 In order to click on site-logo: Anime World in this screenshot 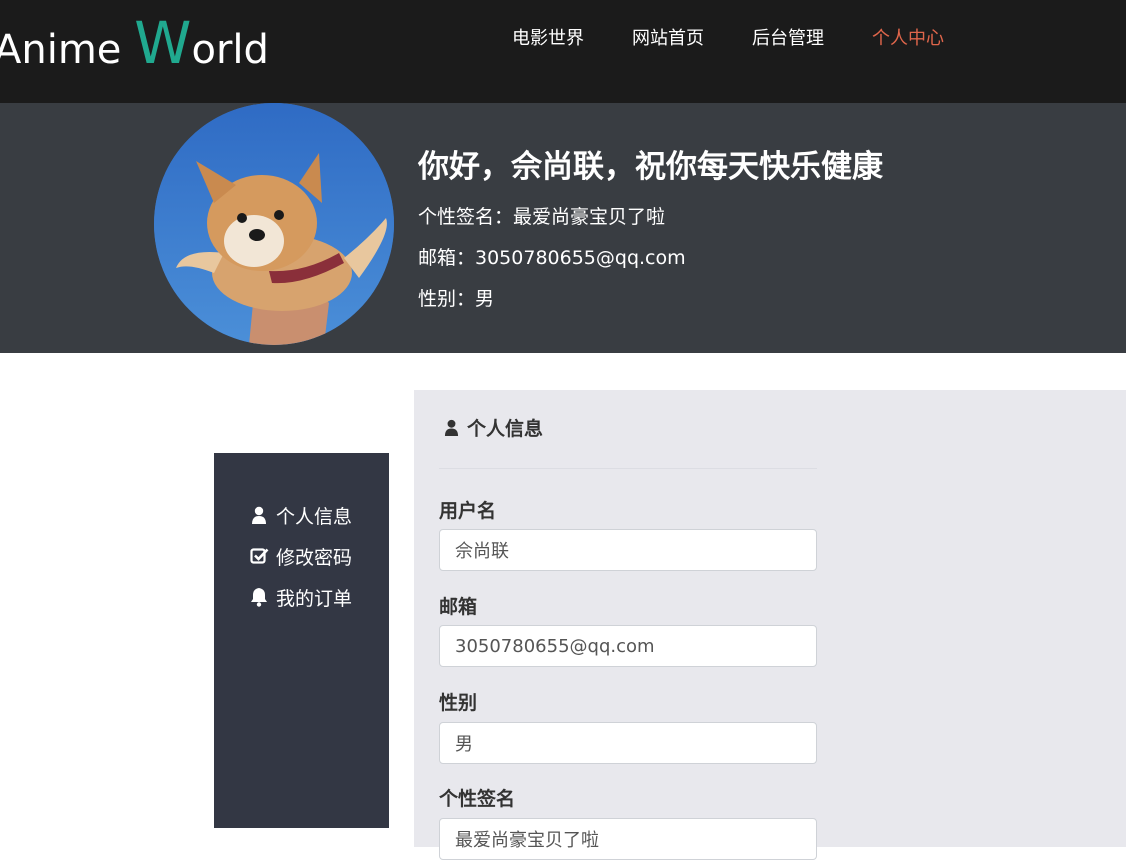, I will do `click(134, 43)`.